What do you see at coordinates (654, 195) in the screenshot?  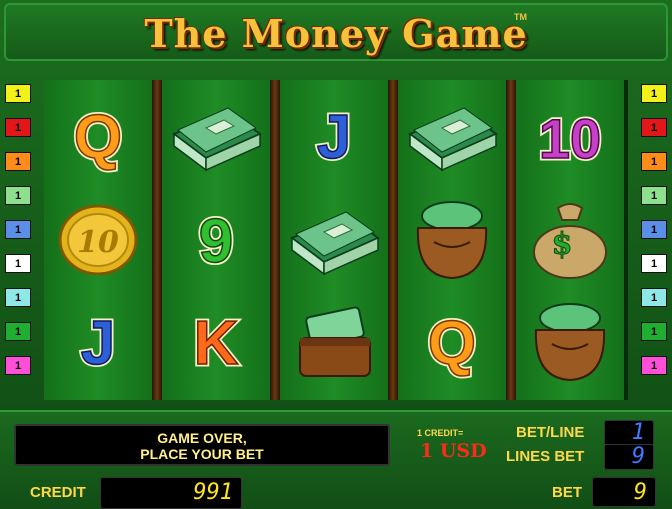 I see `line-button-right-4: 1` at bounding box center [654, 195].